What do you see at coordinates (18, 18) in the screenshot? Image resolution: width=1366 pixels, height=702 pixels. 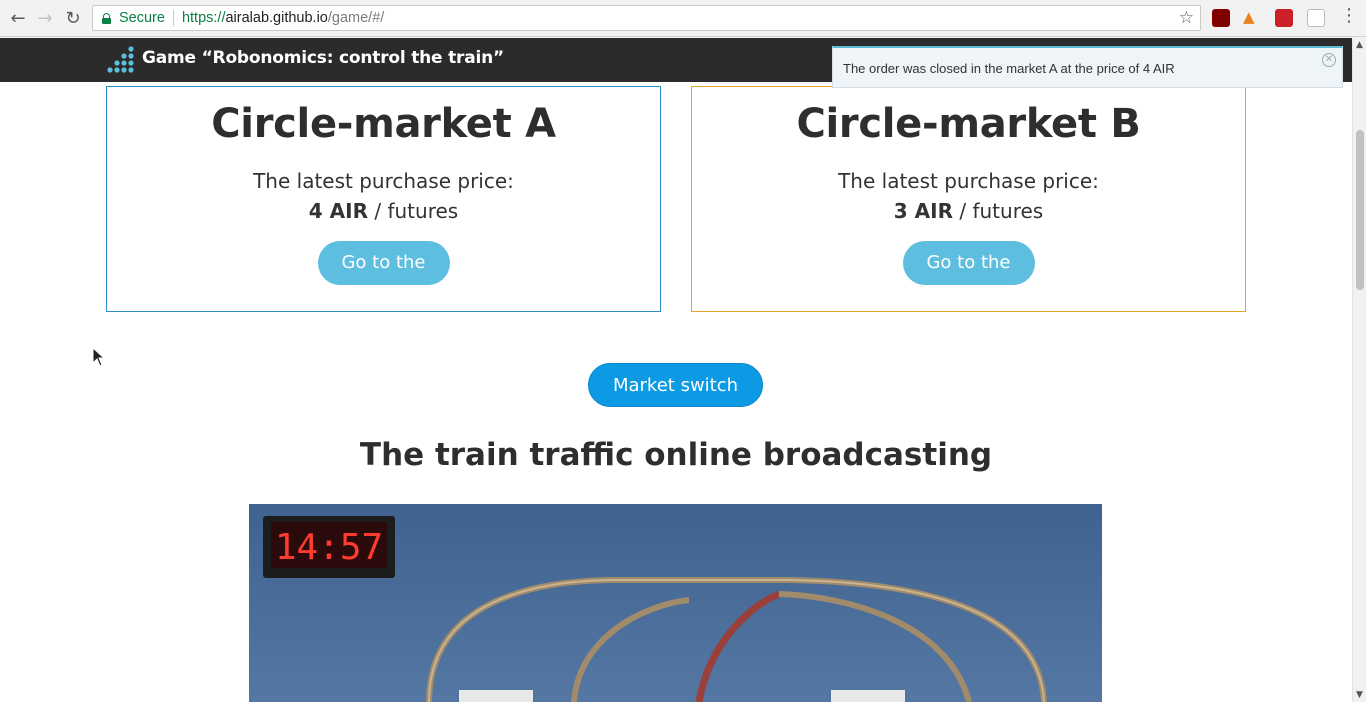 I see `back-arrow-icon: ←` at bounding box center [18, 18].